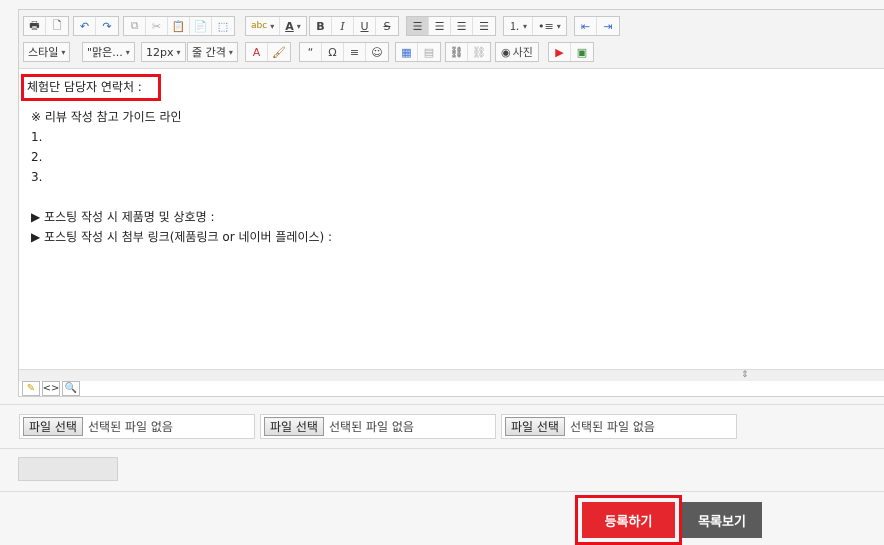 The width and height of the screenshot is (884, 545). What do you see at coordinates (462, 26) in the screenshot?
I see `align-right-icon: ☰` at bounding box center [462, 26].